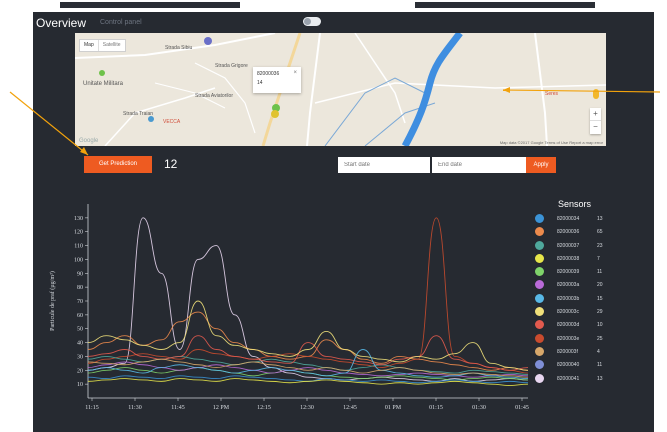  I want to click on toggle-knob, so click(307, 21).